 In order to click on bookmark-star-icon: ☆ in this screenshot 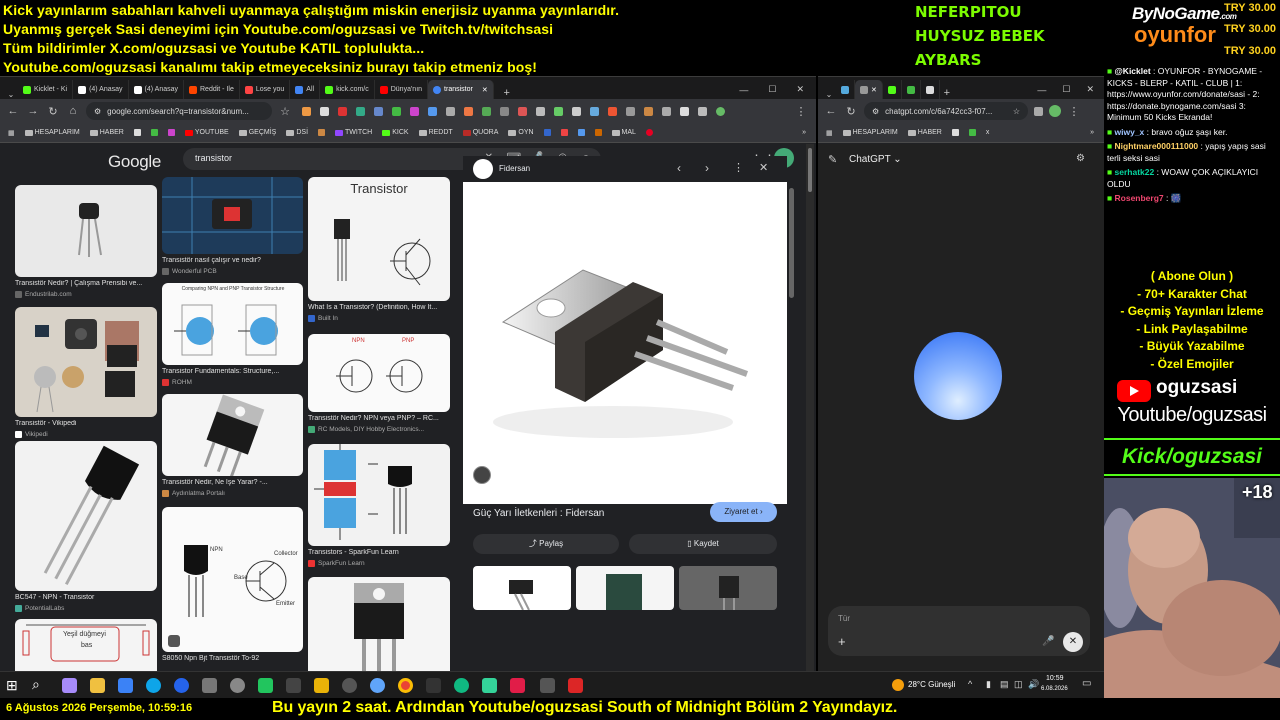, I will do `click(1016, 111)`.